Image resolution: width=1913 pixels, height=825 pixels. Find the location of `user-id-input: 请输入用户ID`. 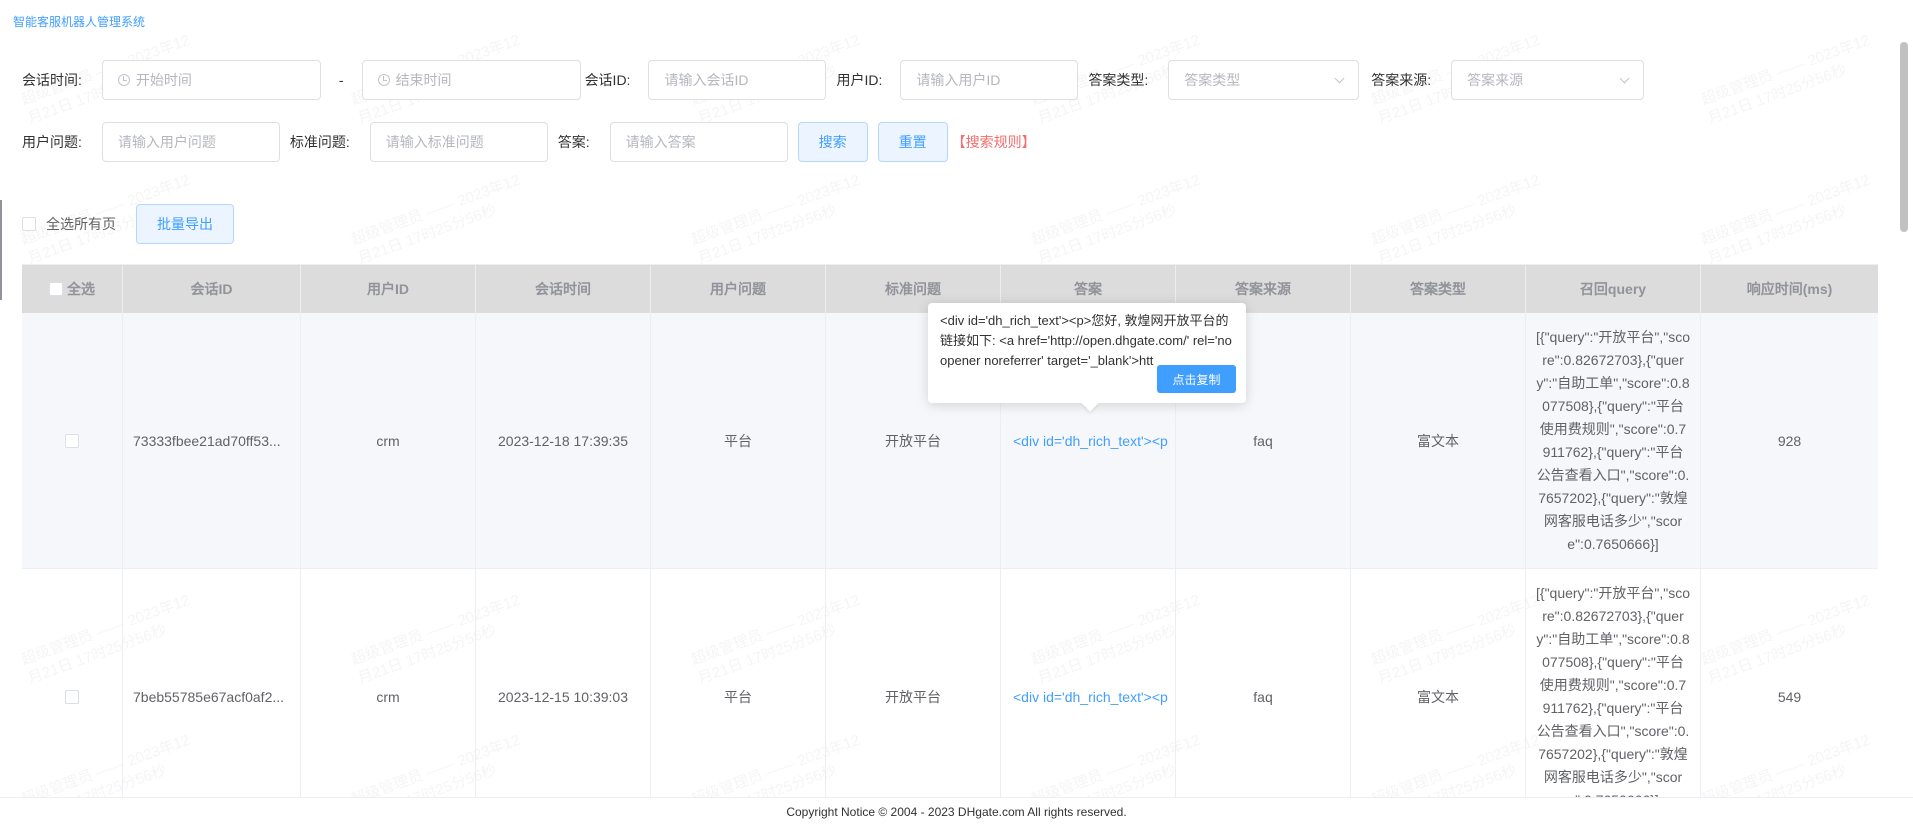

user-id-input: 请输入用户ID is located at coordinates (989, 80).